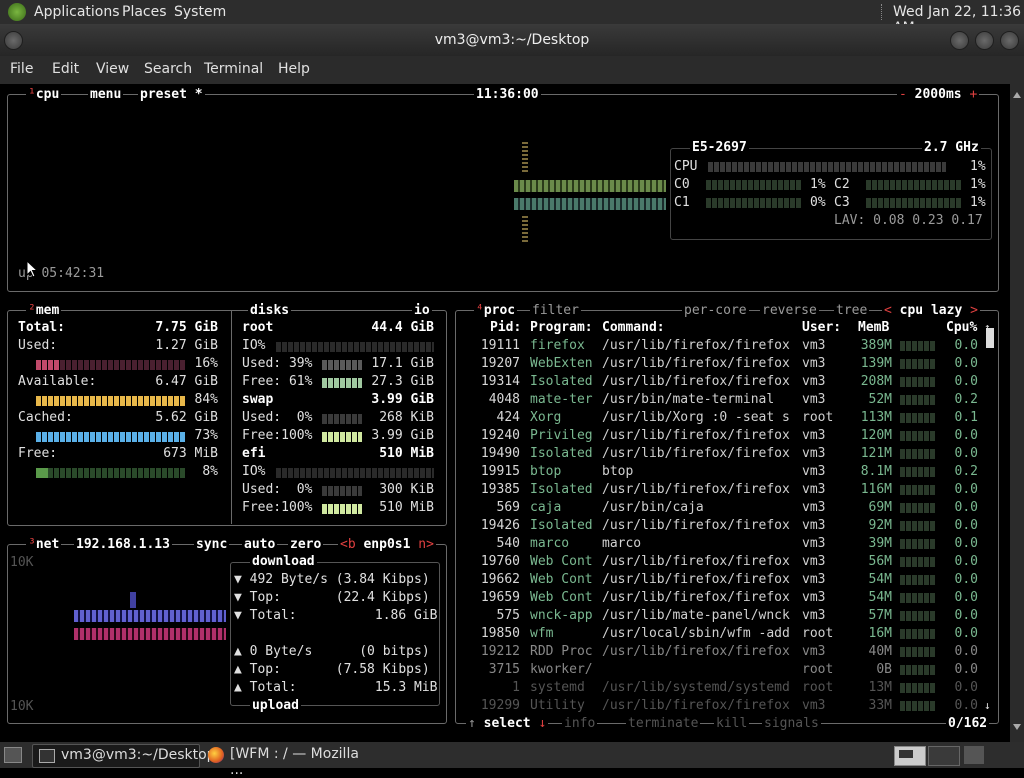 The height and width of the screenshot is (778, 1024). Describe the element at coordinates (168, 69) in the screenshot. I see `menu-search: Search` at that location.